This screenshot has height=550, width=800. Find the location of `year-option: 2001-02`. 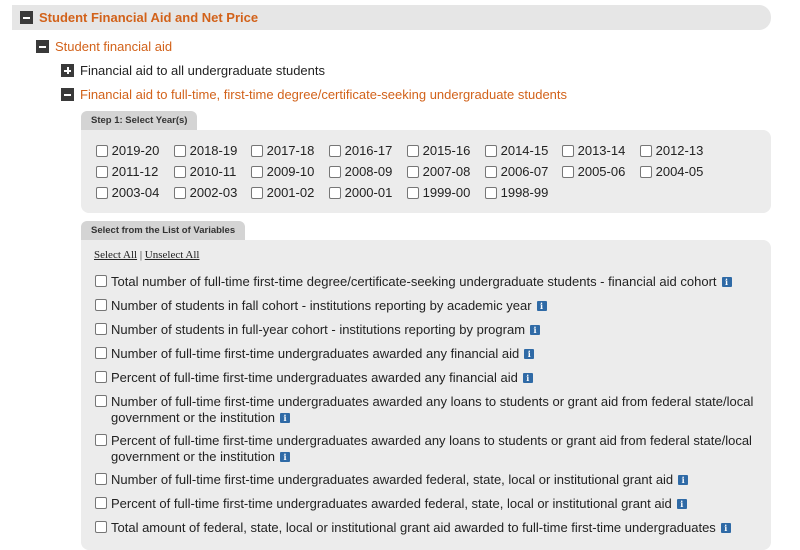

year-option: 2001-02 is located at coordinates (282, 192).